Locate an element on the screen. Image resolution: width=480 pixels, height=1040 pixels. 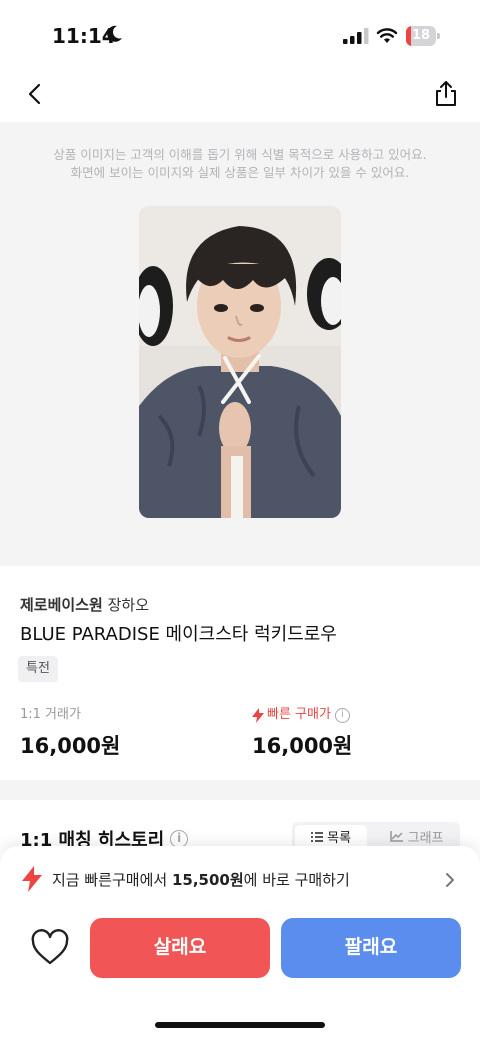
graph-icon is located at coordinates (397, 836).